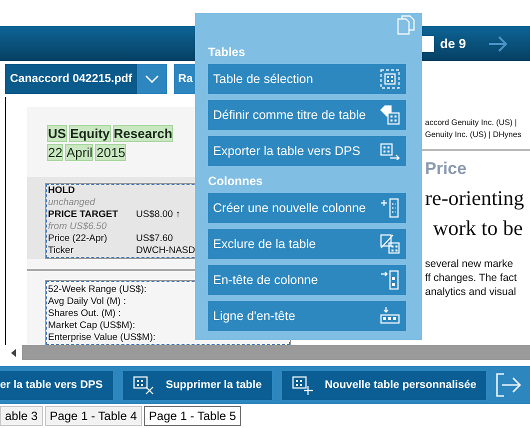 This screenshot has height=428, width=530. I want to click on table-cell: Shares Out. (M) :, so click(84, 314).